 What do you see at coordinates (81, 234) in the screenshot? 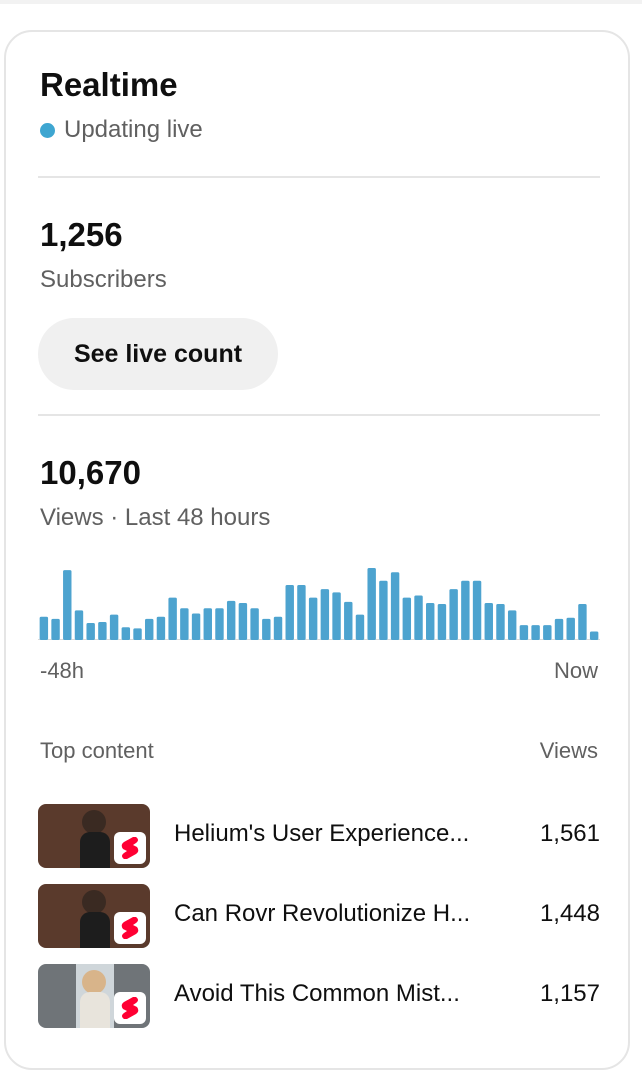
I see `subscriber-count: 1,256` at bounding box center [81, 234].